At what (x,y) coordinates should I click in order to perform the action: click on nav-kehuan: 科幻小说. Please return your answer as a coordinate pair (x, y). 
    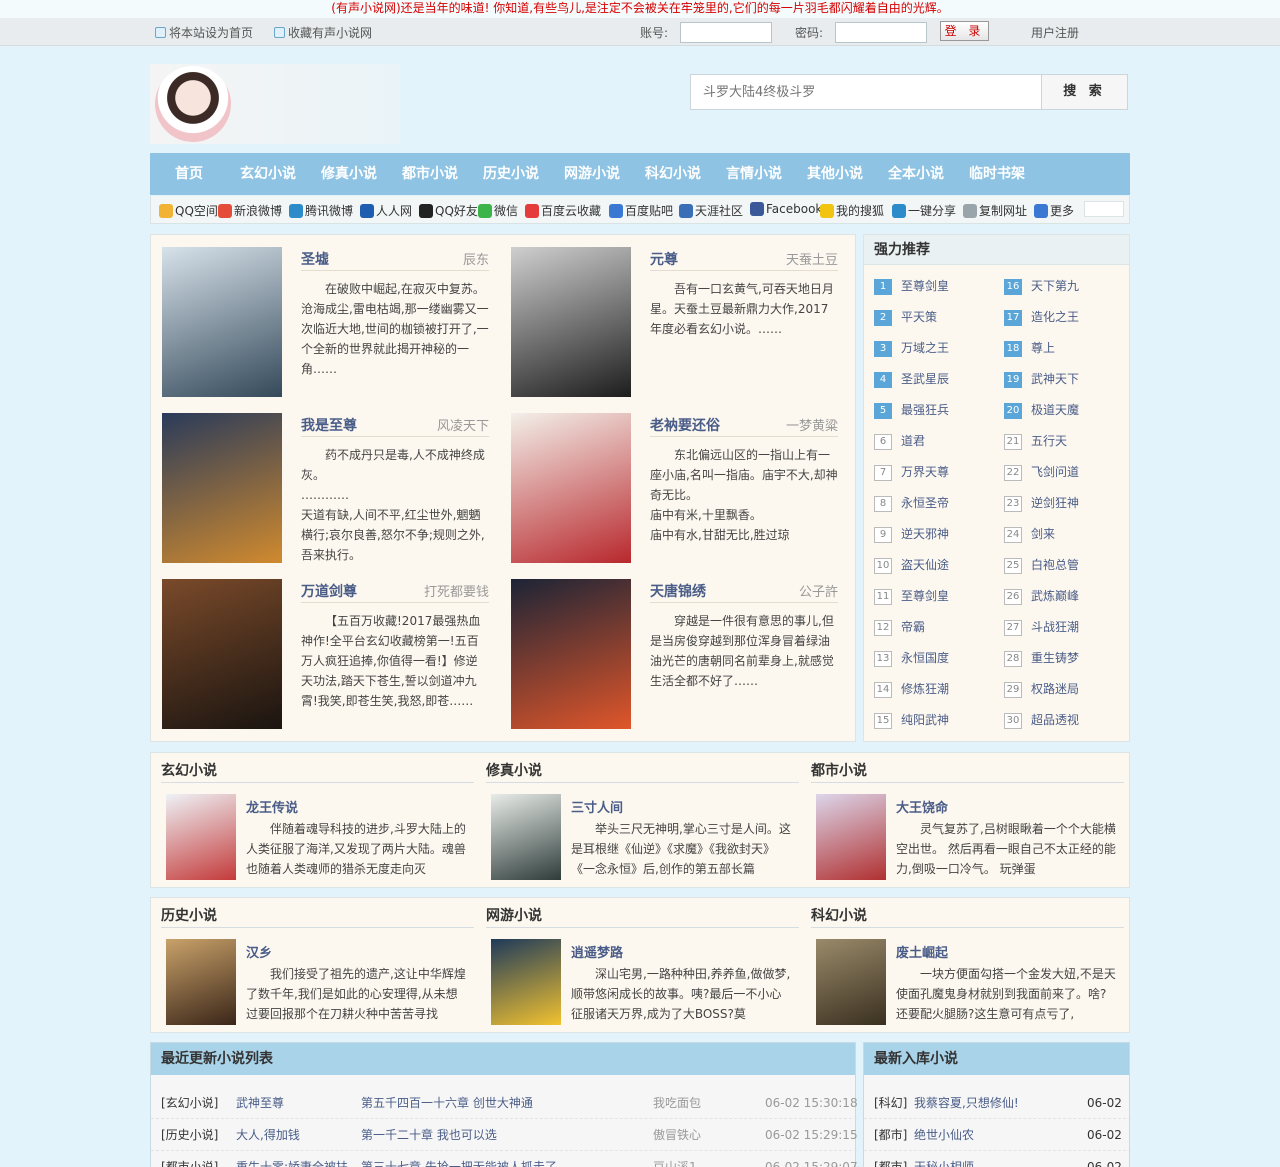
    Looking at the image, I should click on (673, 174).